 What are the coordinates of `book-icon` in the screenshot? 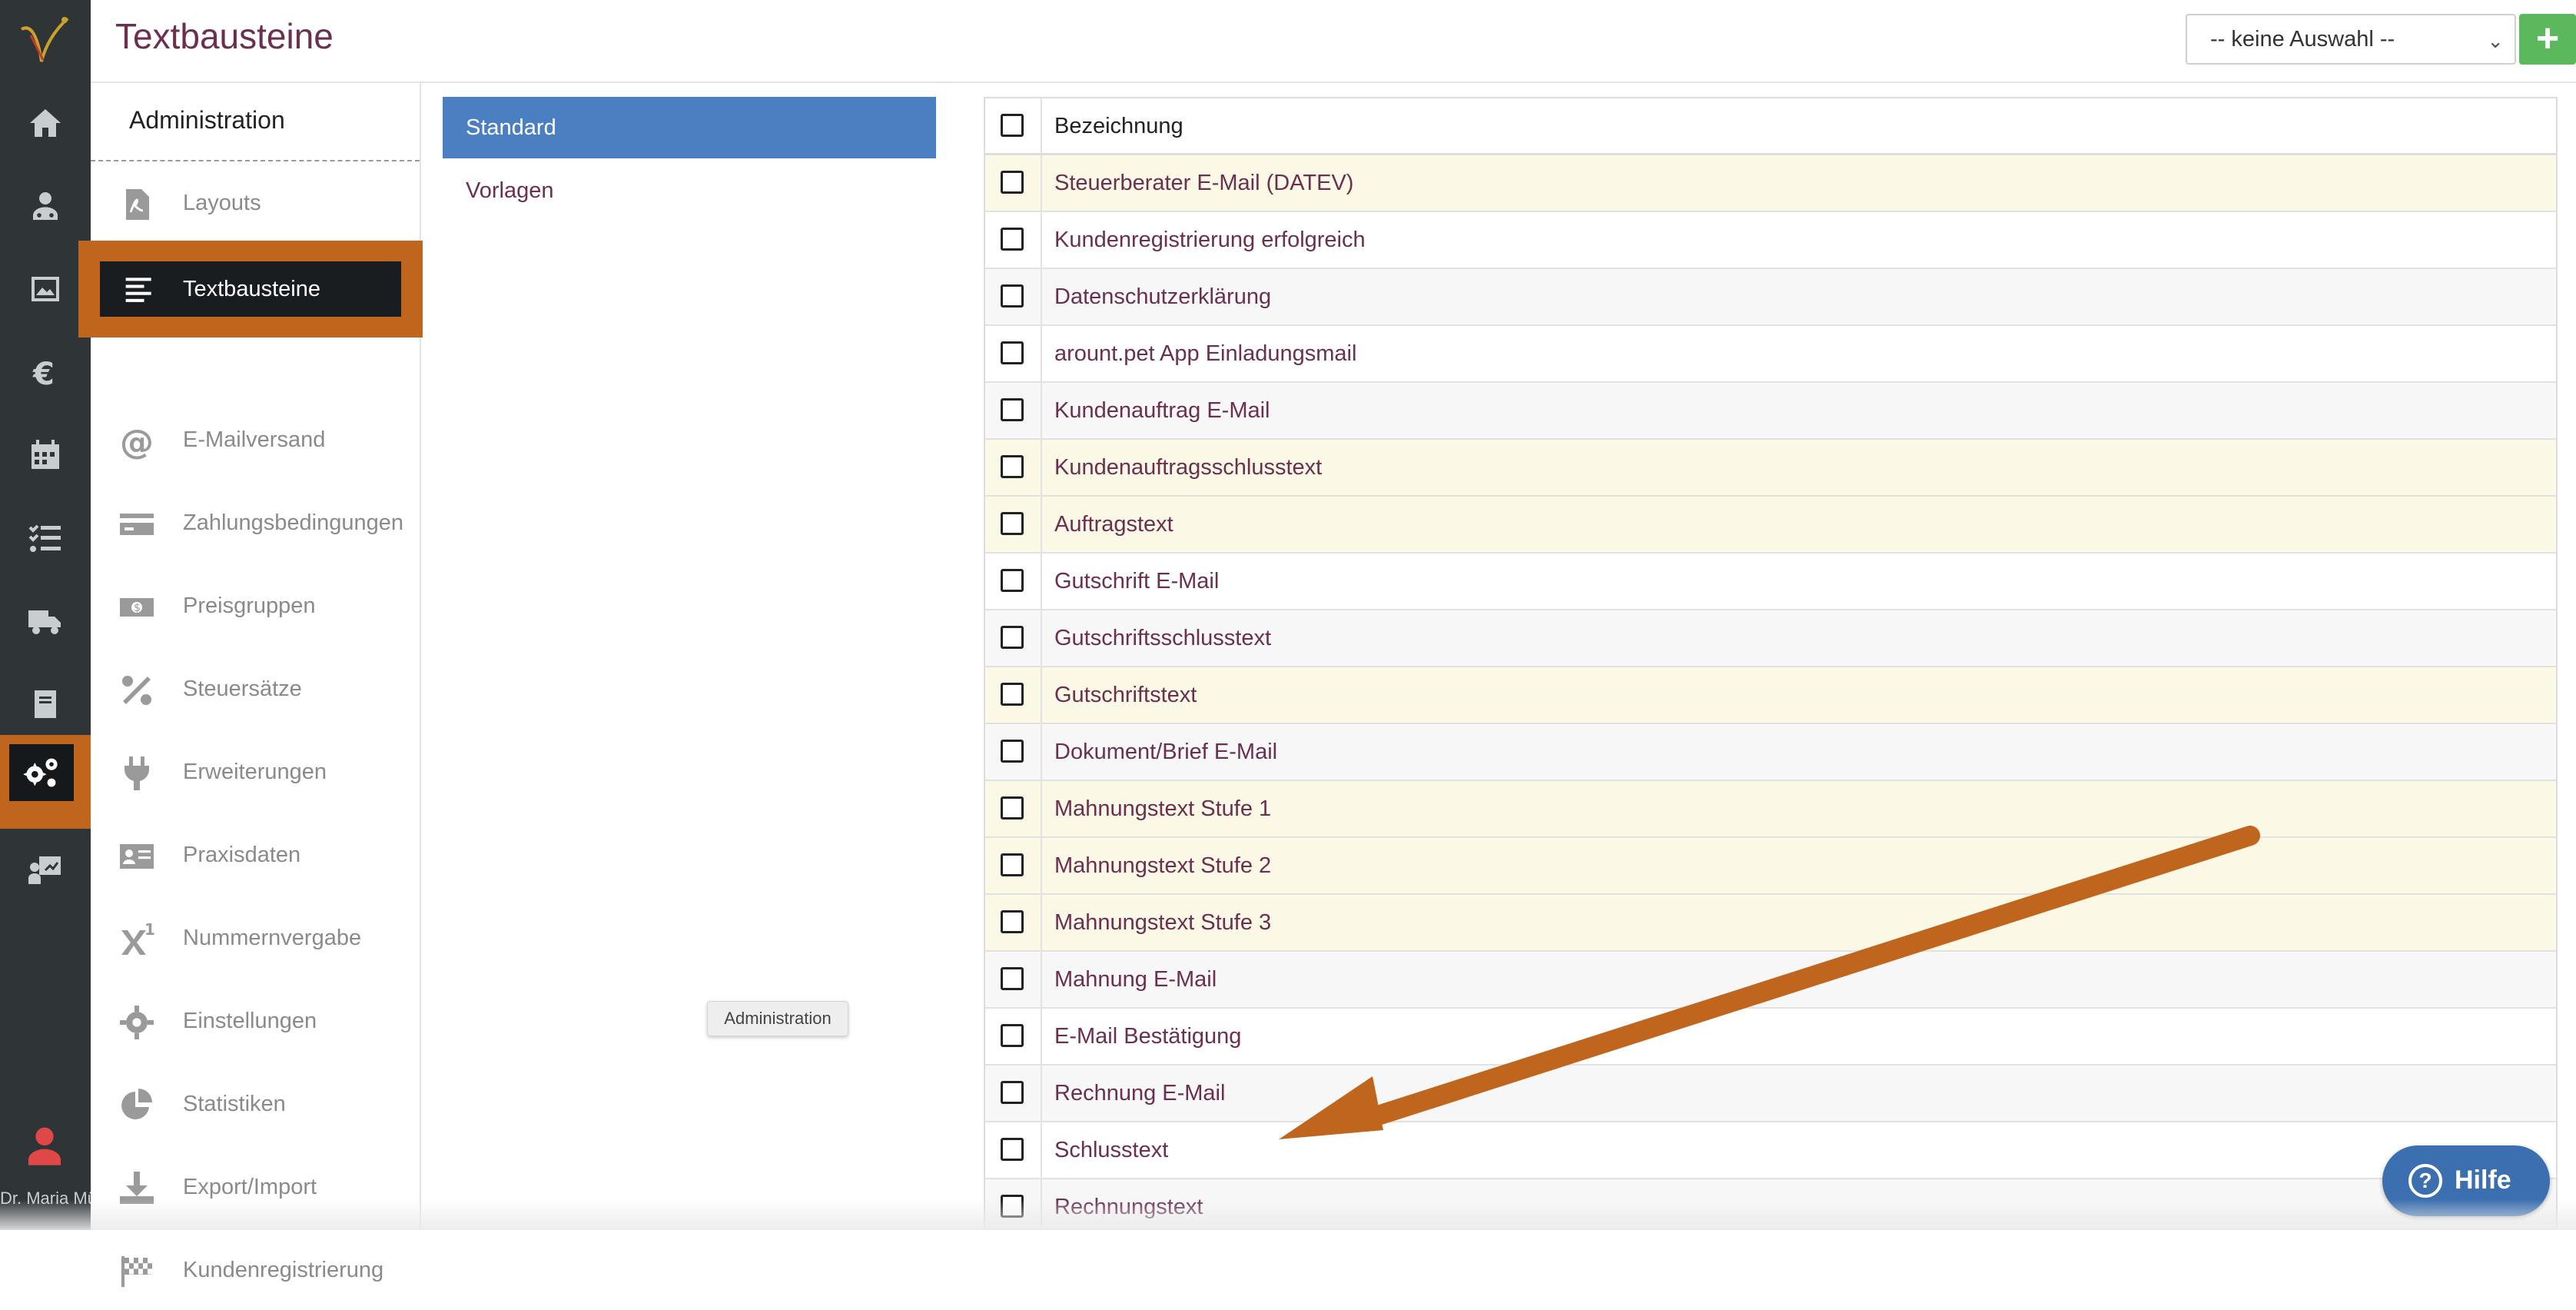 It's located at (45, 704).